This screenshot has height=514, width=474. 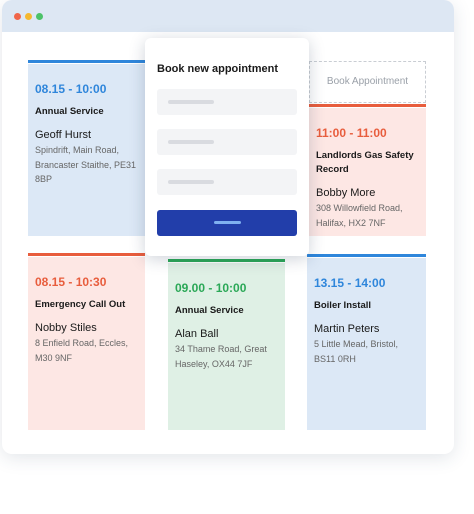 I want to click on appointment-time: 11:00 - 11:00, so click(x=351, y=133).